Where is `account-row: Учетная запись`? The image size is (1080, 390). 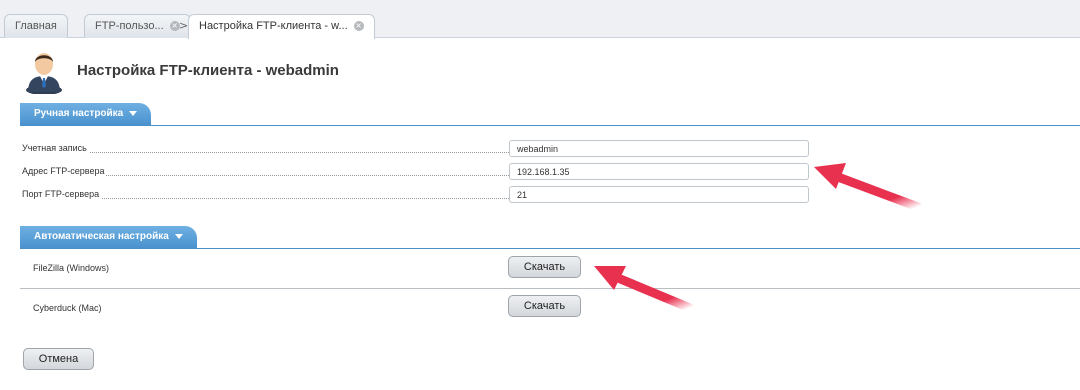
account-row: Учетная запись is located at coordinates (417, 149).